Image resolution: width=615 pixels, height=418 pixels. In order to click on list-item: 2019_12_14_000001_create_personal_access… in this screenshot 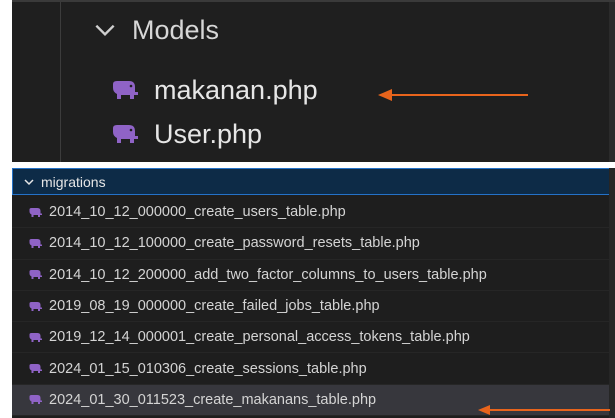, I will do `click(313, 338)`.